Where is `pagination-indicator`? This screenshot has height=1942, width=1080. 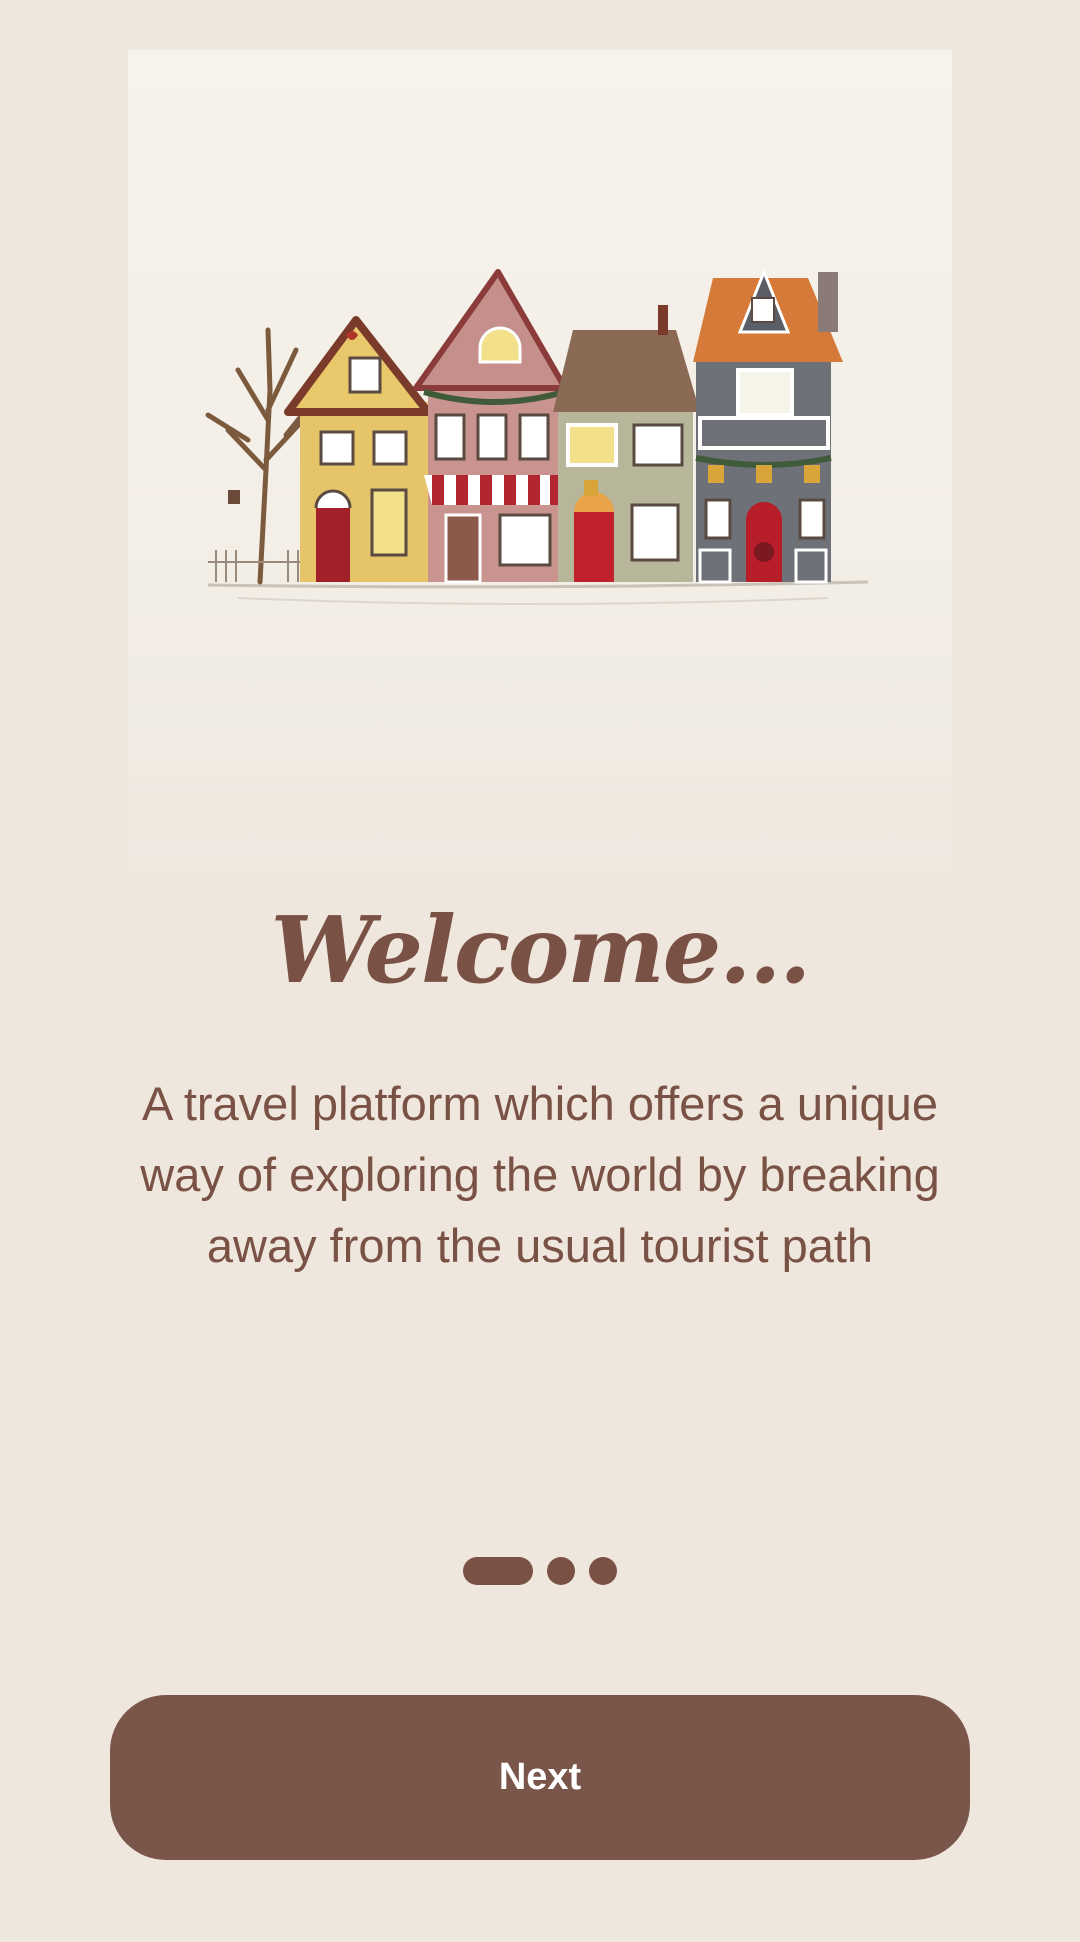 pagination-indicator is located at coordinates (540, 1571).